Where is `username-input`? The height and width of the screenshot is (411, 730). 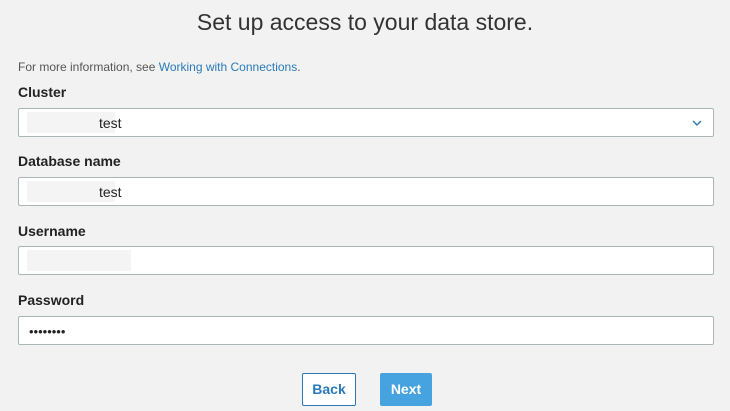 username-input is located at coordinates (366, 260).